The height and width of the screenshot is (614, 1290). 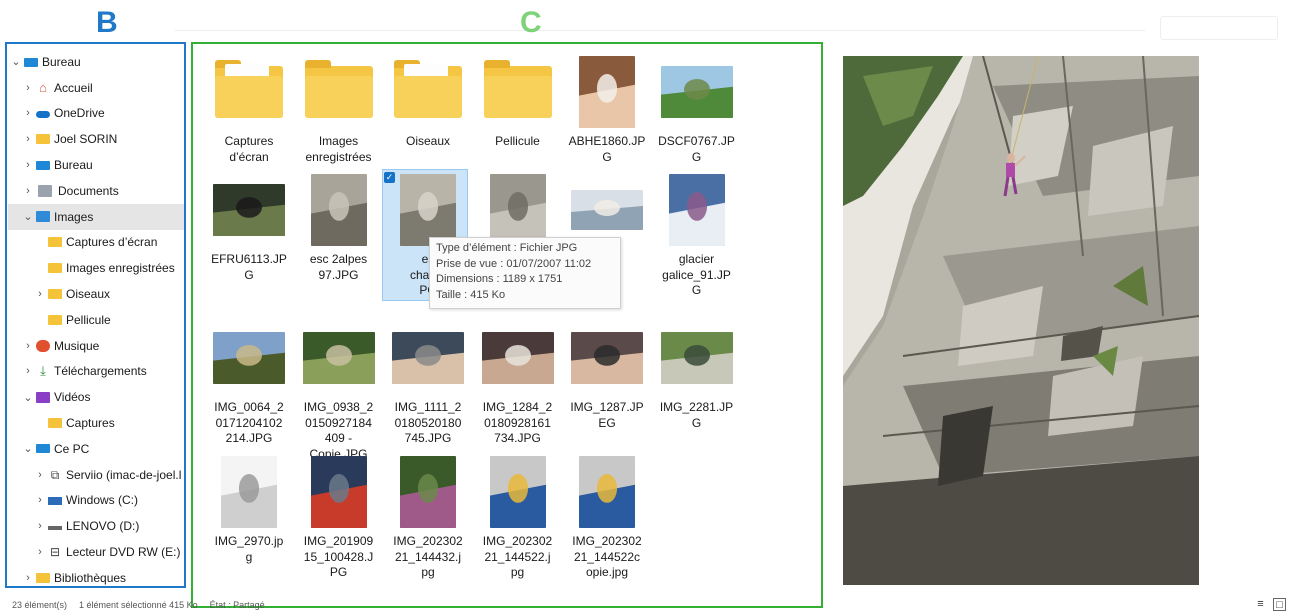 What do you see at coordinates (517, 556) in the screenshot?
I see `file-name: IMG_202302 21_144522.j pg` at bounding box center [517, 556].